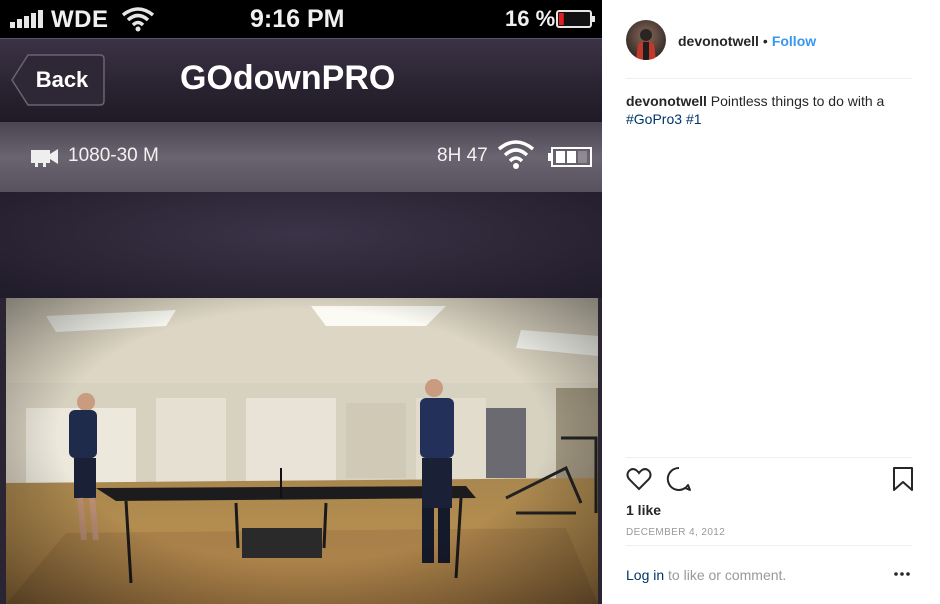 The image size is (940, 604). I want to click on back-button-label: Back, so click(62, 79).